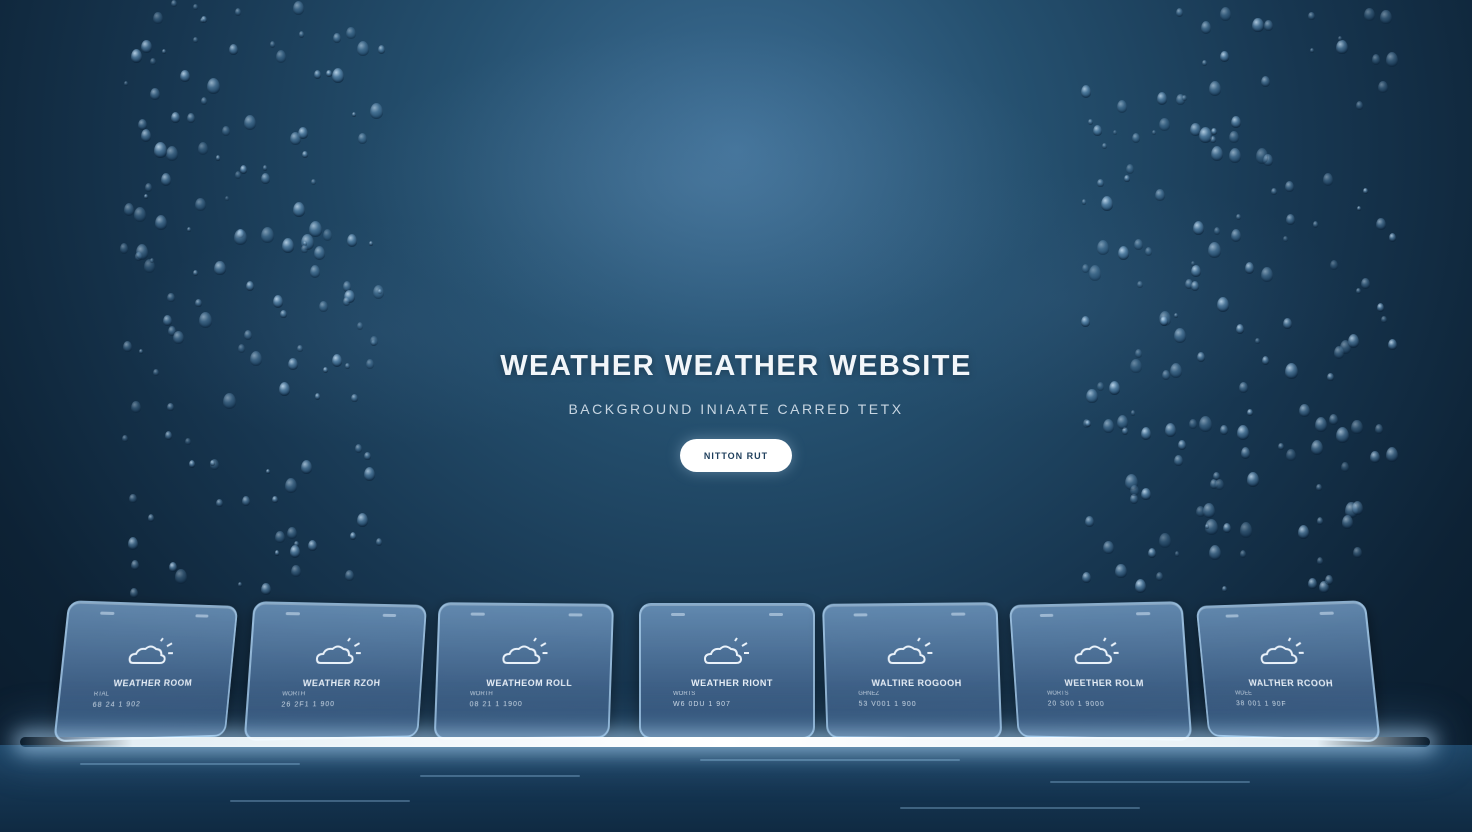 The image size is (1472, 832). What do you see at coordinates (1106, 683) in the screenshot?
I see `card-title: WEETHER ROLM` at bounding box center [1106, 683].